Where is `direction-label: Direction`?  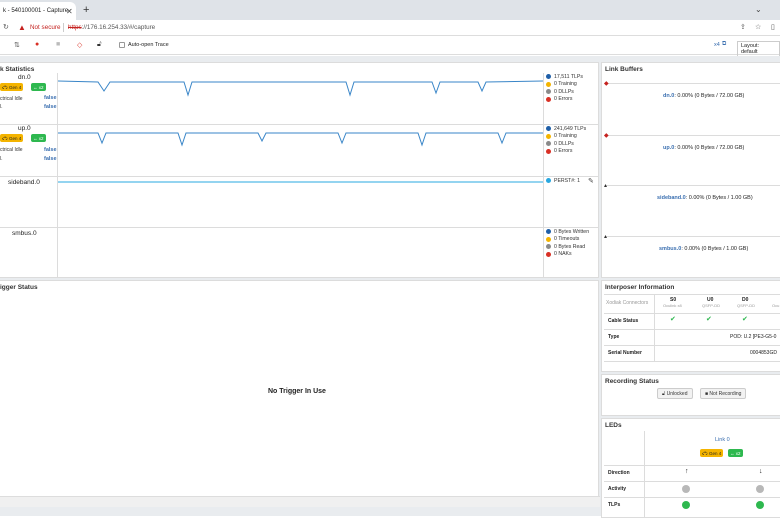 direction-label: Direction is located at coordinates (619, 473).